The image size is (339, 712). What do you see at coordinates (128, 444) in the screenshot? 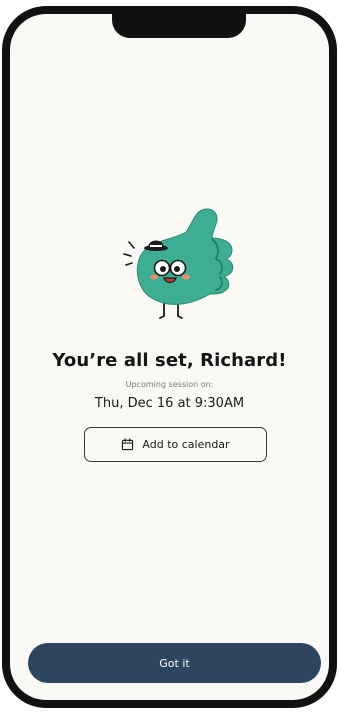
I see `calendar-icon` at bounding box center [128, 444].